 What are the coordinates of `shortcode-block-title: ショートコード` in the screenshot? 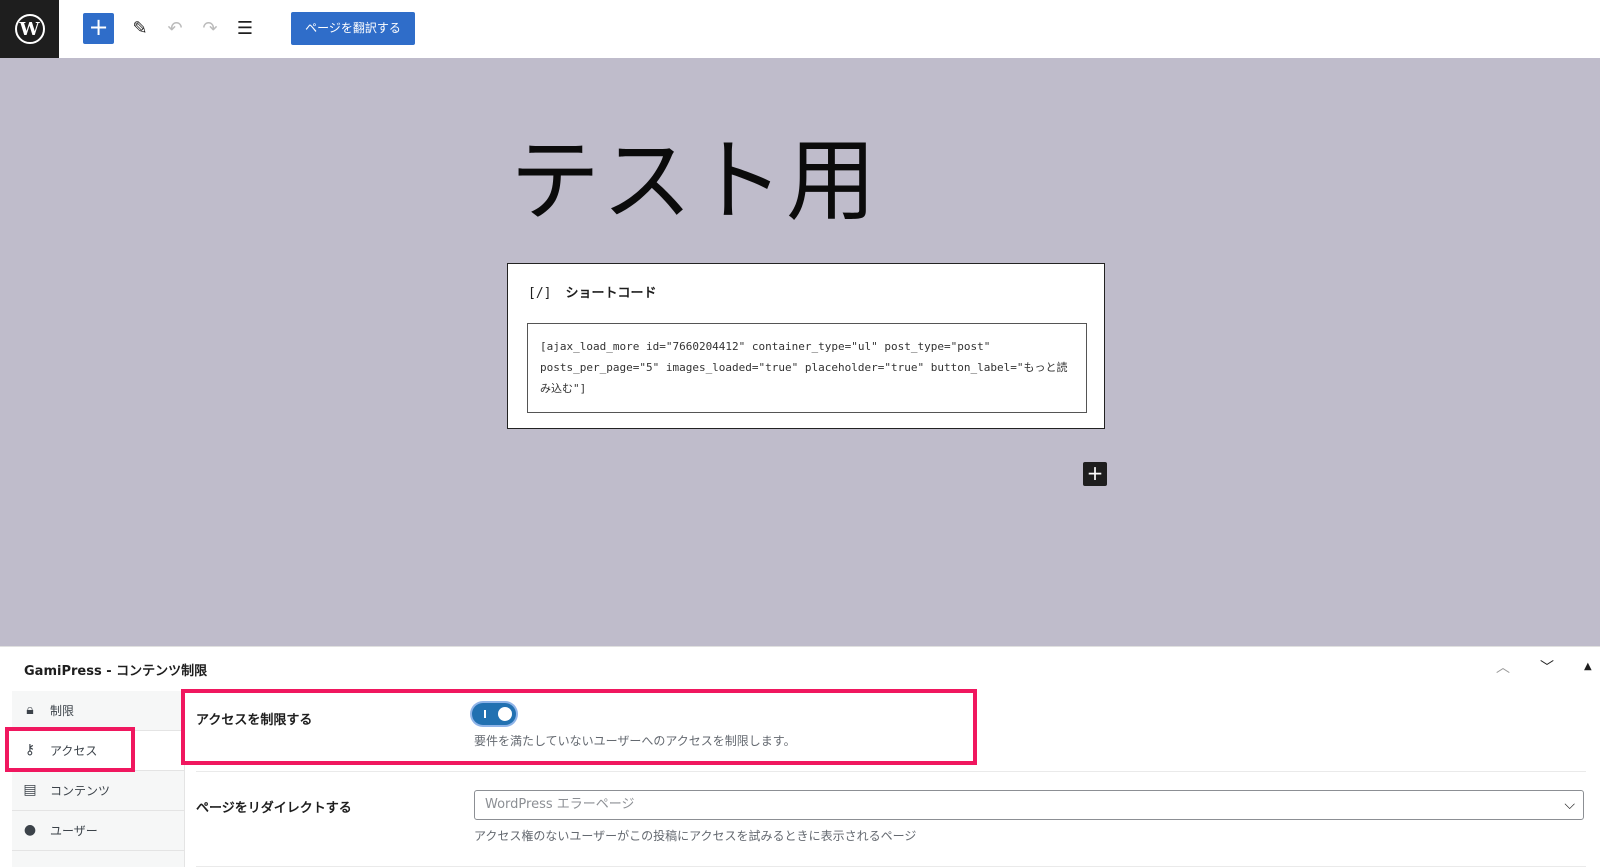 It's located at (611, 293).